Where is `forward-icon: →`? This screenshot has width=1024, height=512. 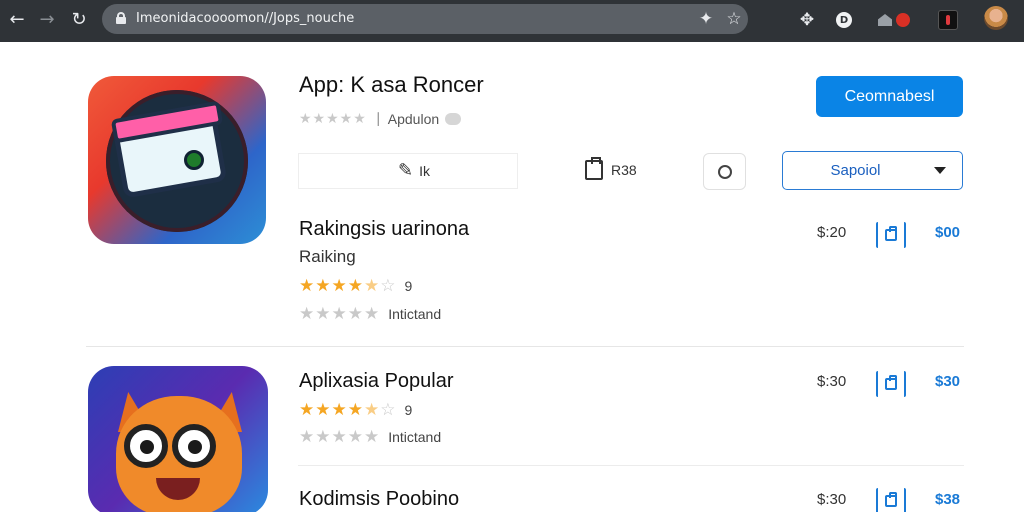 forward-icon: → is located at coordinates (47, 19).